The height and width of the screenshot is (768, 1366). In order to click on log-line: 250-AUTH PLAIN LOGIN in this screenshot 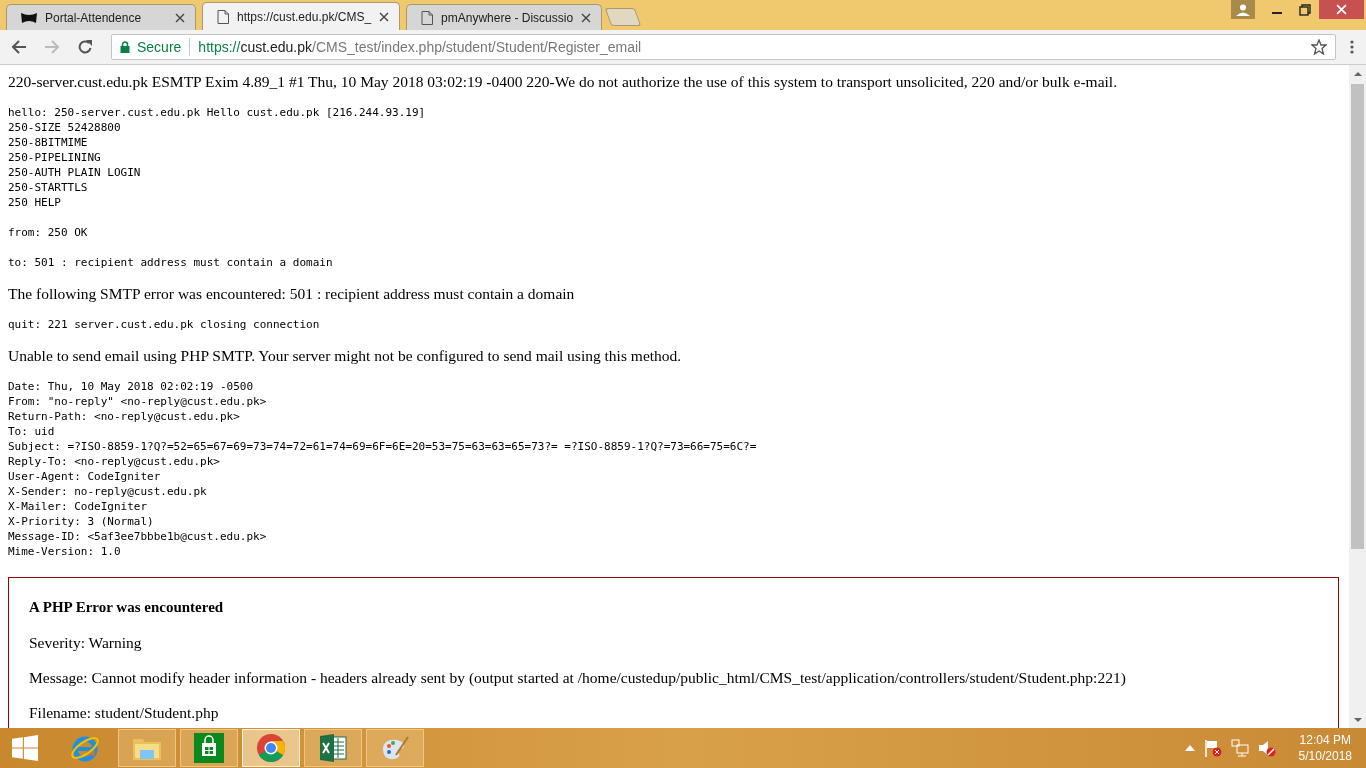, I will do `click(75, 172)`.